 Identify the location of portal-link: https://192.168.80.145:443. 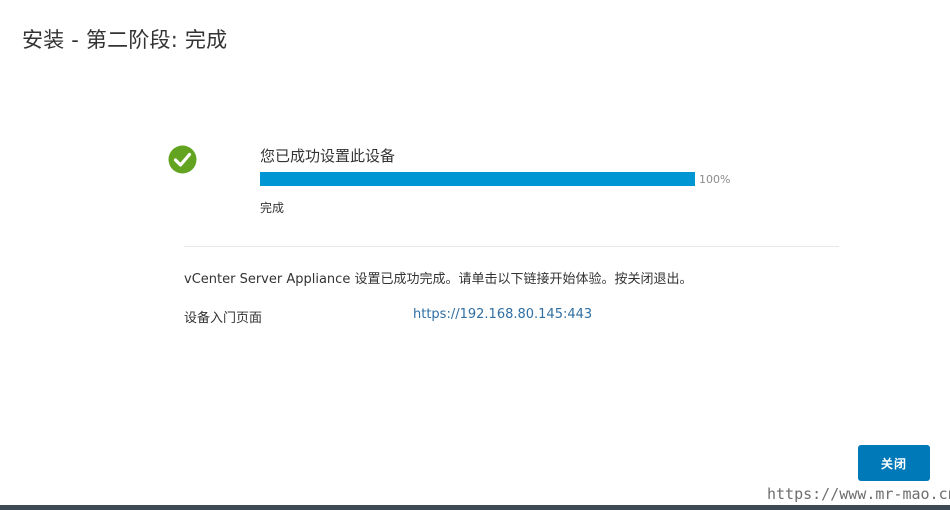
(502, 314).